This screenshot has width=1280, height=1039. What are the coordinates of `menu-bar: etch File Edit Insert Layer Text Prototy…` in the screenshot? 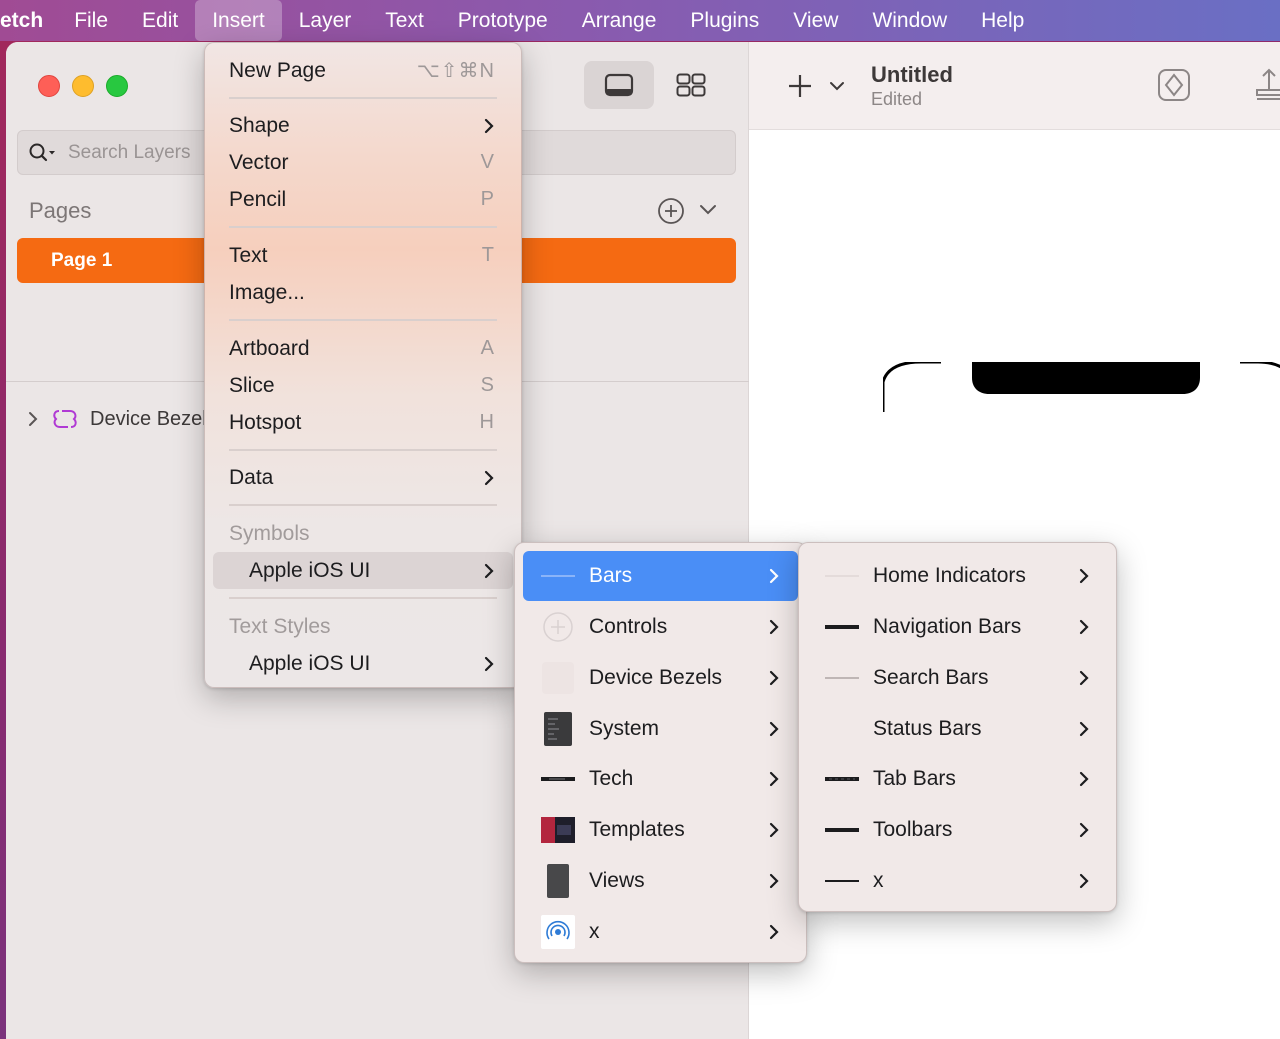 It's located at (640, 20).